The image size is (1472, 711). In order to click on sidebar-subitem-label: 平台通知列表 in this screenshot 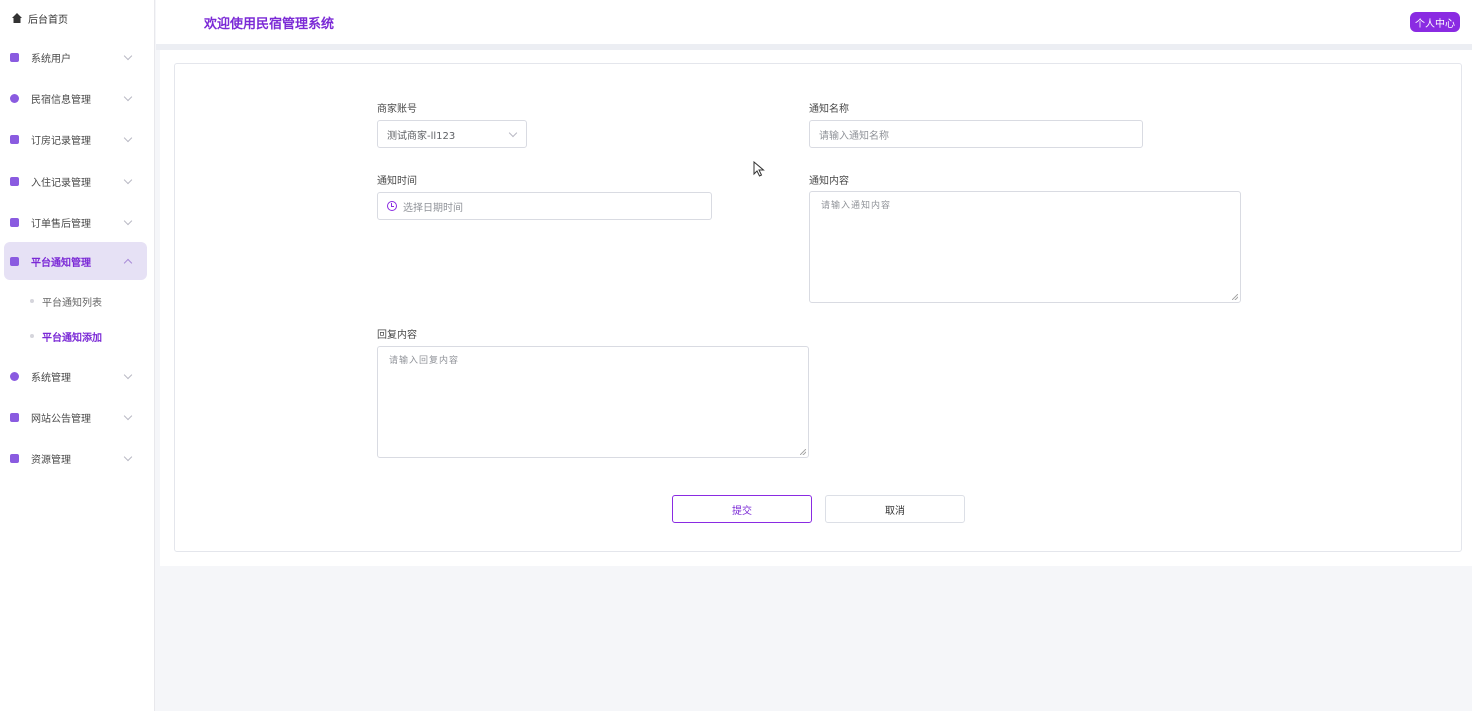, I will do `click(72, 303)`.